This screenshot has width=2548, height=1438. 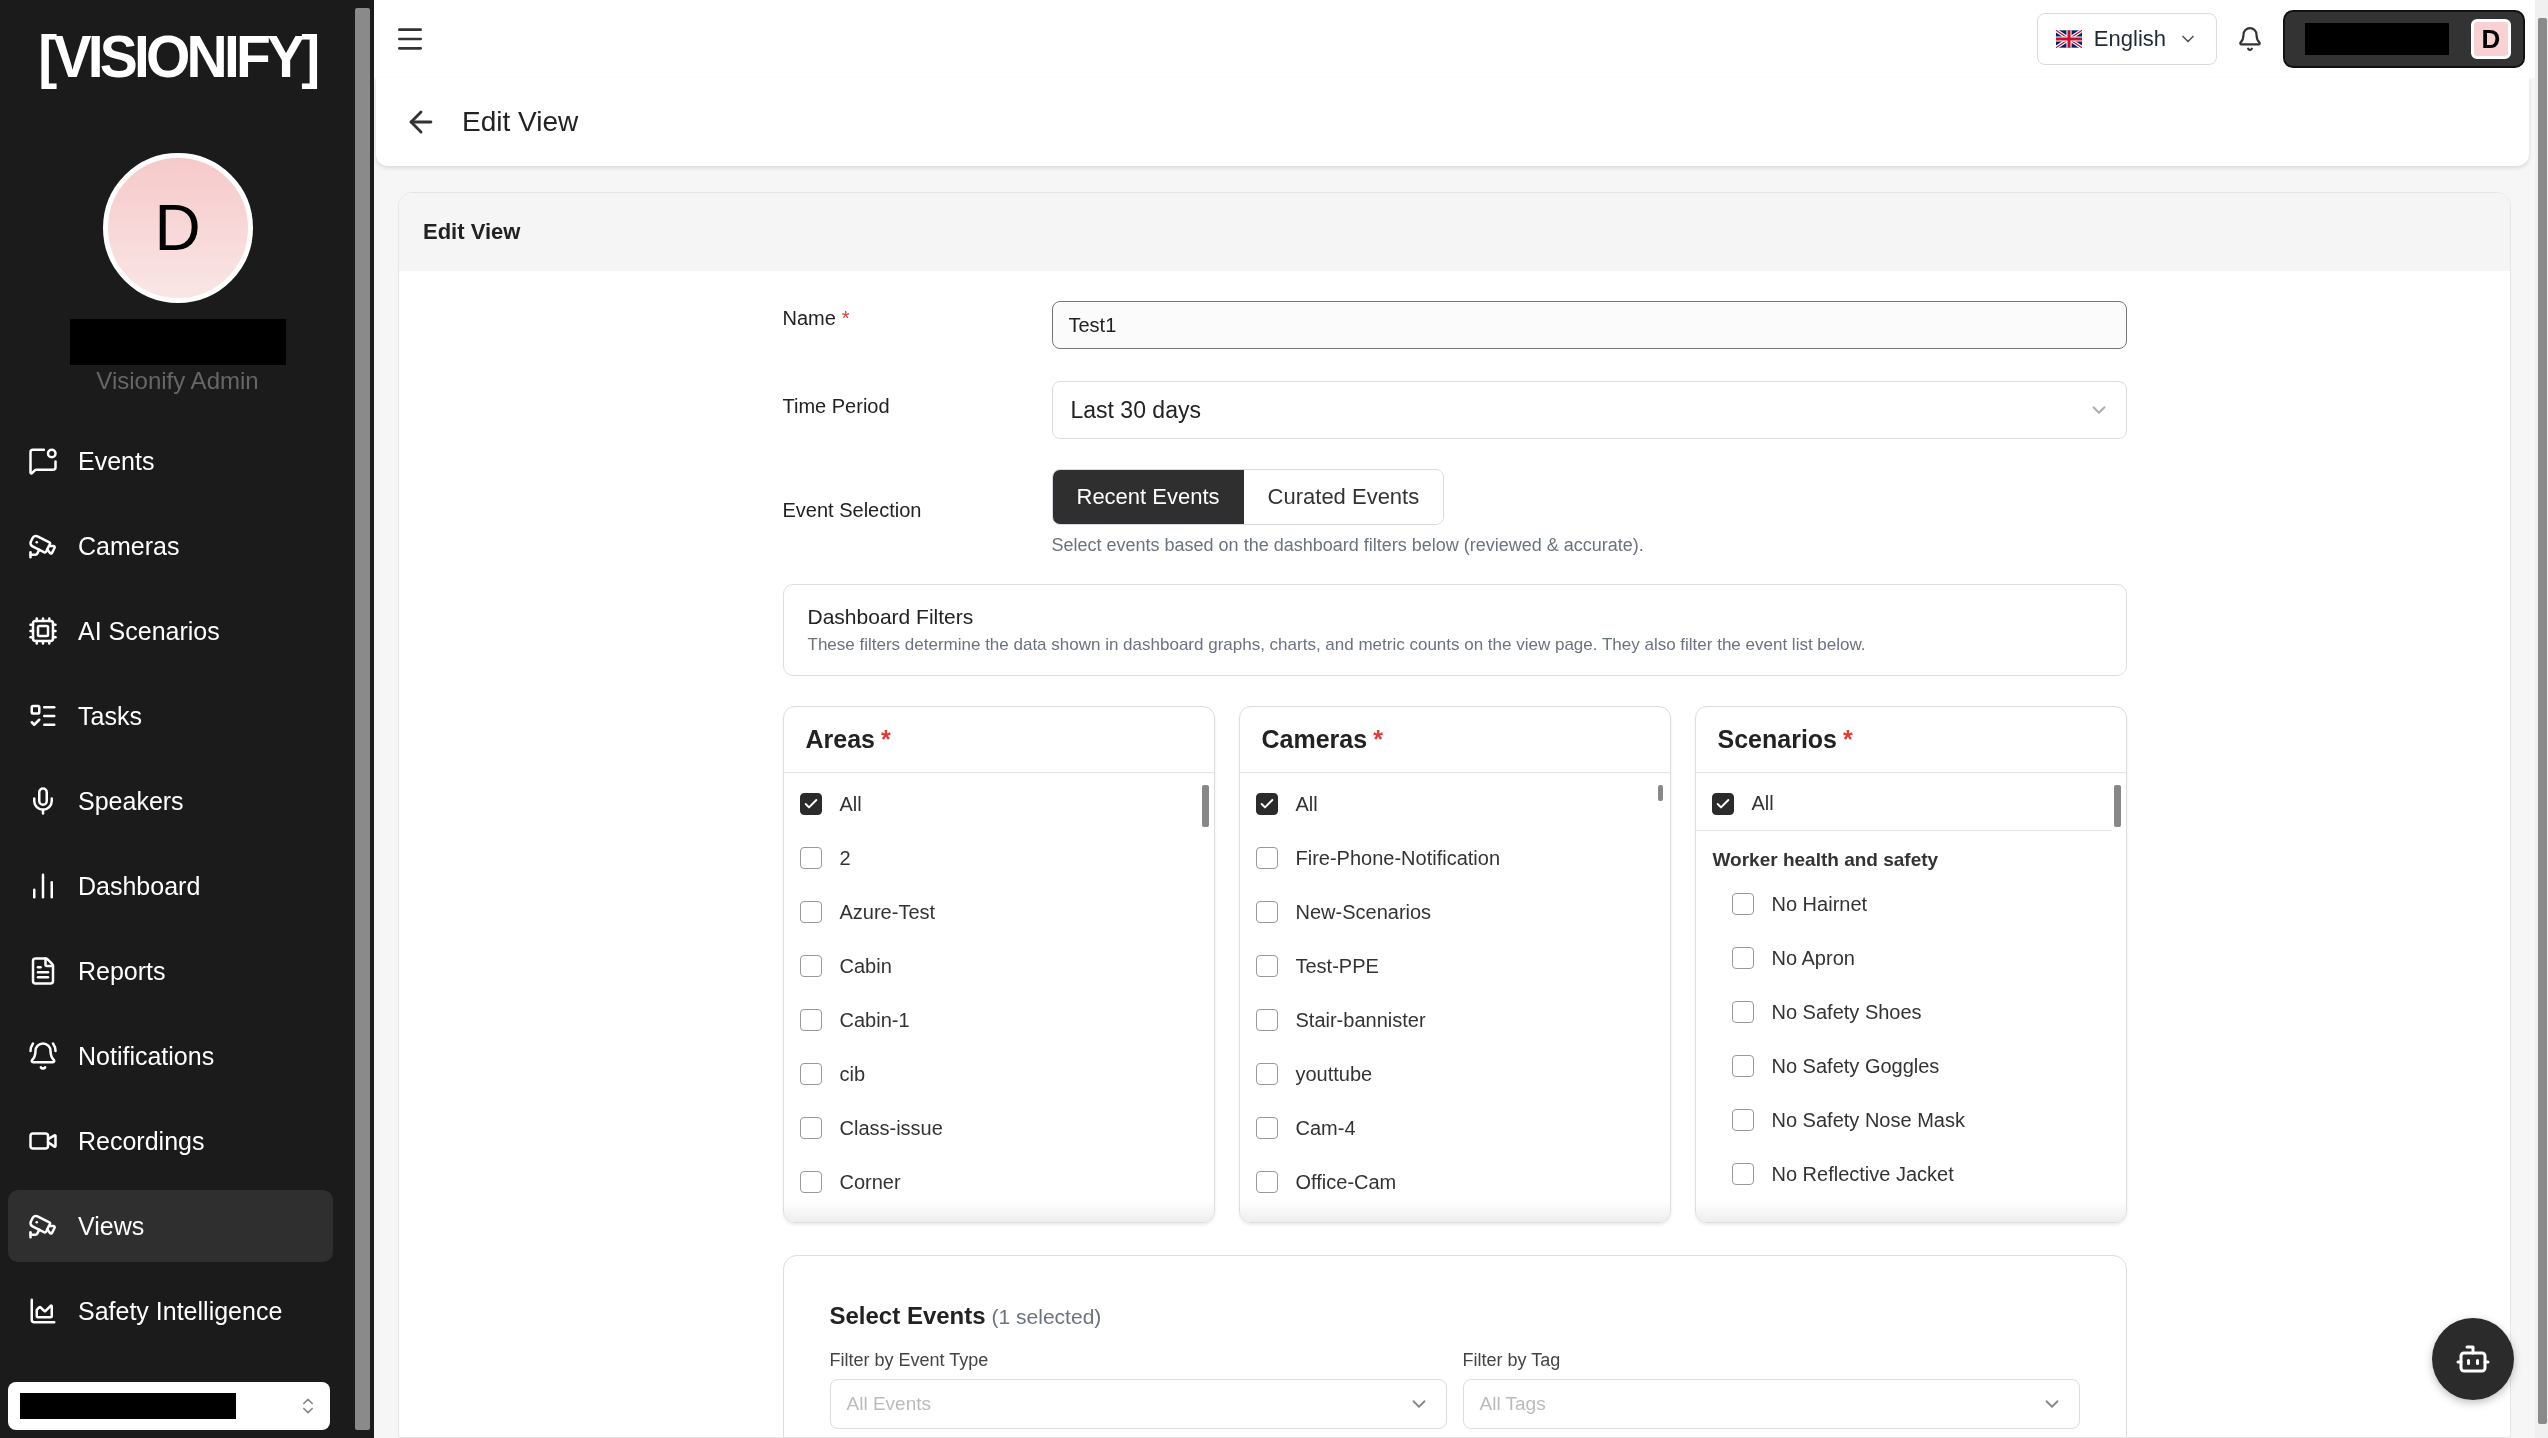 I want to click on nav-item: Speakers, so click(x=170, y=801).